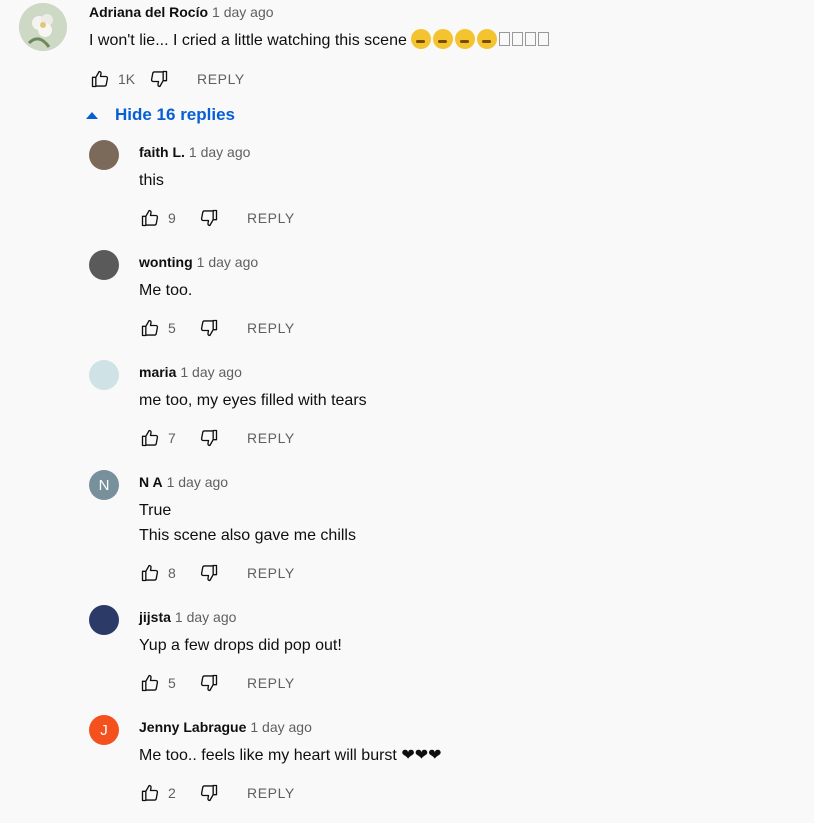  I want to click on author-name: wonting, so click(166, 262).